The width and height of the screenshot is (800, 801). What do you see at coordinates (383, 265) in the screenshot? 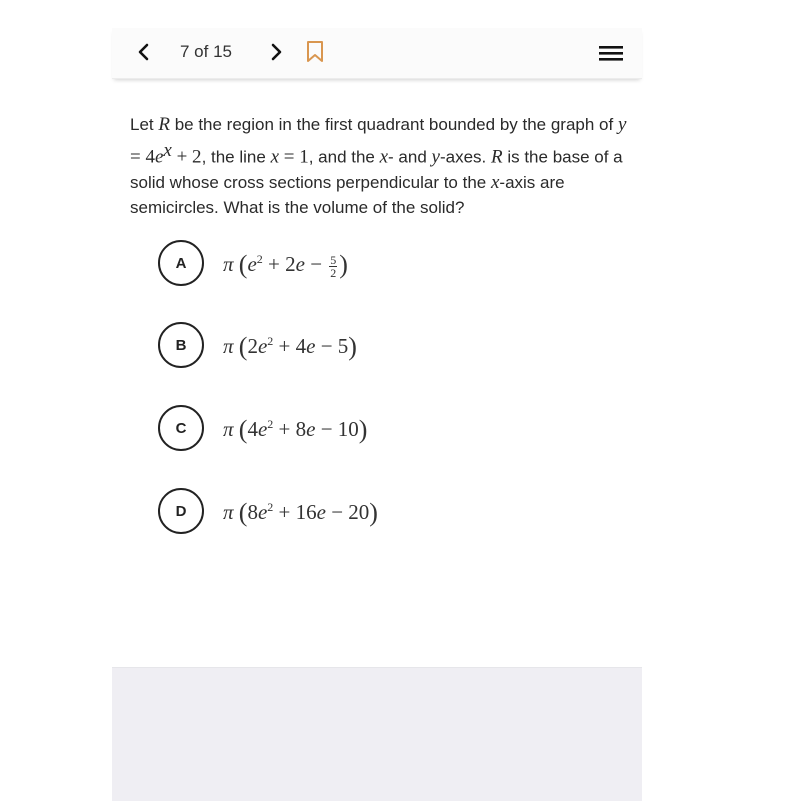
I see `answer-choice-a: A π (e2 + 2e − 5 2)` at bounding box center [383, 265].